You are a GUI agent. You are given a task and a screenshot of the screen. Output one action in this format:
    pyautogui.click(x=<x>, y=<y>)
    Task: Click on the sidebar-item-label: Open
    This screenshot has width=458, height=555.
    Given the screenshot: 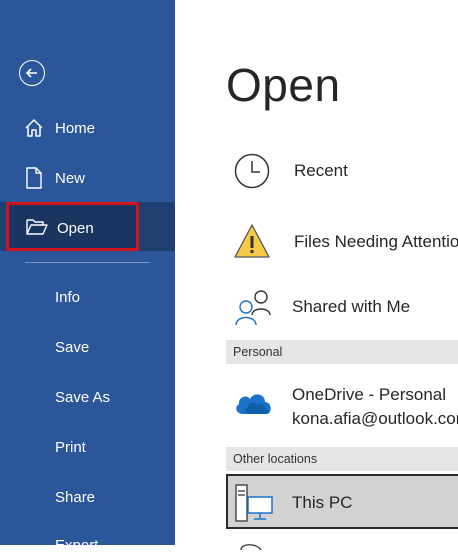 What is the action you would take?
    pyautogui.click(x=75, y=228)
    